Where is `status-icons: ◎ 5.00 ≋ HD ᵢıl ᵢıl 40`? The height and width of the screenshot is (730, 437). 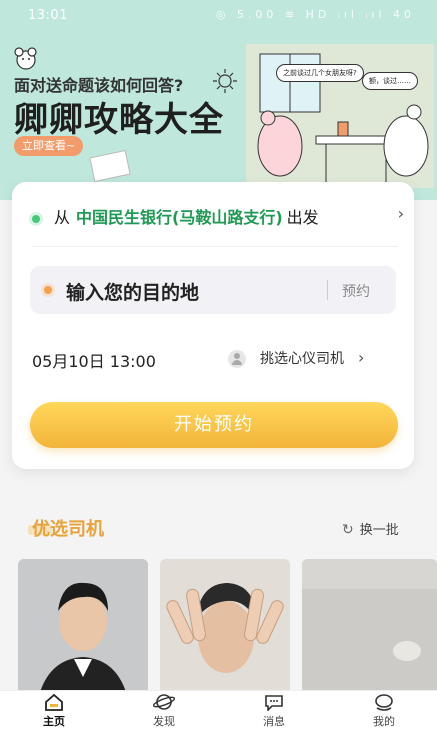 status-icons: ◎ 5.00 ≋ HD ᵢıl ᵢıl 40 is located at coordinates (315, 14).